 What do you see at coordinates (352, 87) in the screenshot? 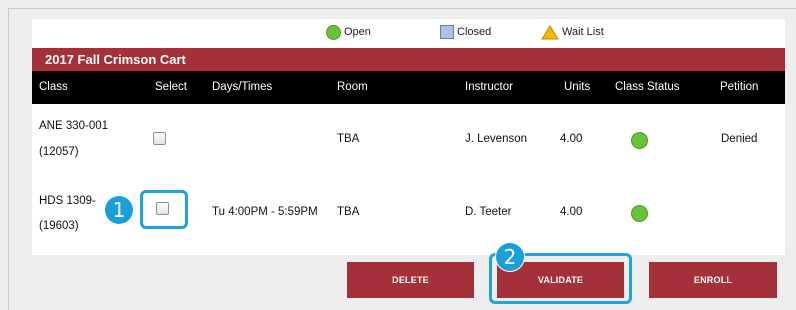
I see `col-room: Room` at bounding box center [352, 87].